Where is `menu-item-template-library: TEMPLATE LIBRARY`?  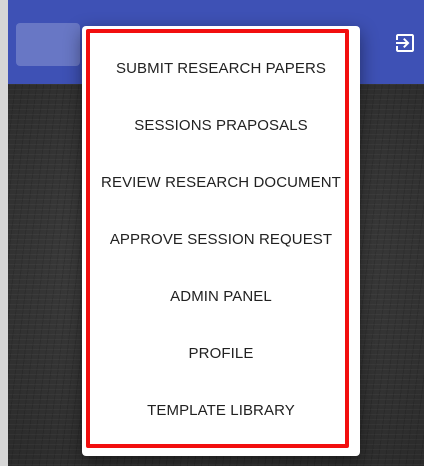 menu-item-template-library: TEMPLATE LIBRARY is located at coordinates (221, 410).